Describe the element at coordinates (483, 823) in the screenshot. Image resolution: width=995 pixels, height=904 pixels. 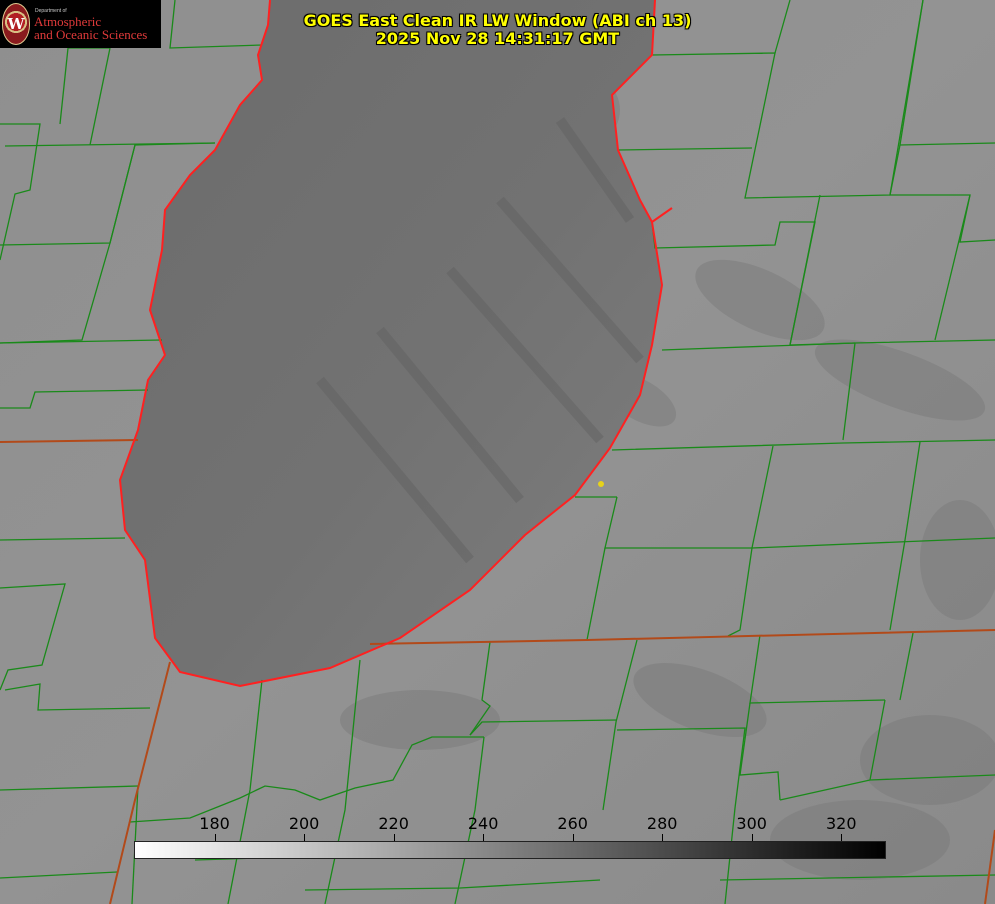
I see `colorbar-tick-label: 240` at that location.